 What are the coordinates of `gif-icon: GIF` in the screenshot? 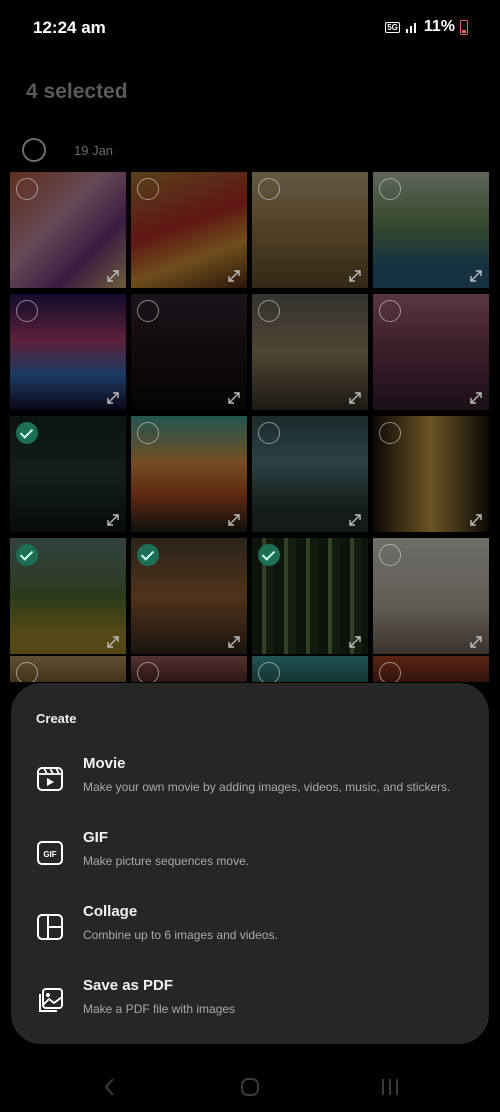 It's located at (50, 853).